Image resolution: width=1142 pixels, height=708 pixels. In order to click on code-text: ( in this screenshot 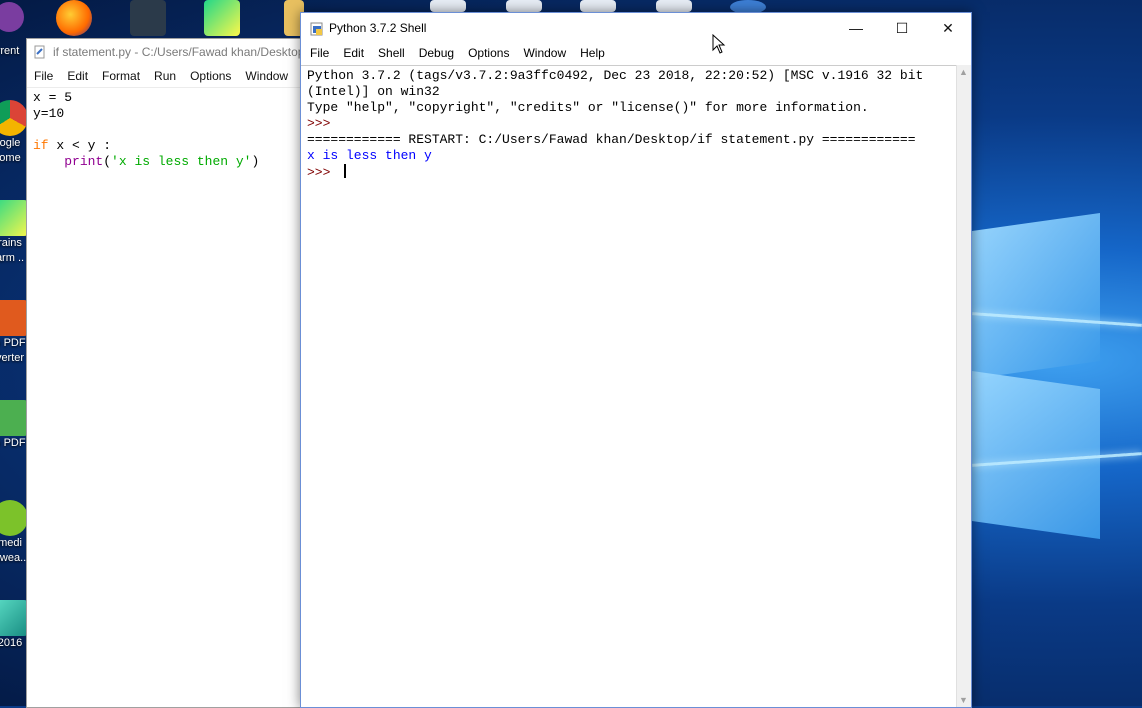, I will do `click(107, 161)`.